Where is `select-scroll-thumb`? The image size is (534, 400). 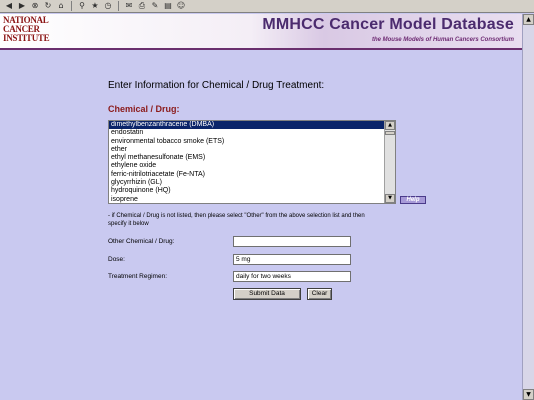 select-scroll-thumb is located at coordinates (390, 133).